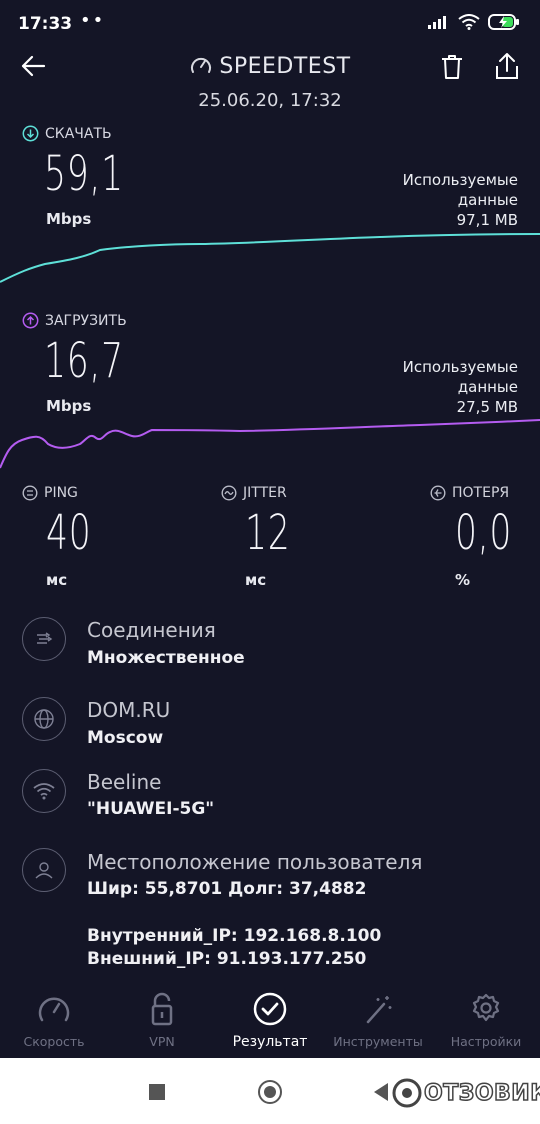 Image resolution: width=540 pixels, height=1124 pixels. Describe the element at coordinates (484, 533) in the screenshot. I see `loss-value: 0,0` at that location.